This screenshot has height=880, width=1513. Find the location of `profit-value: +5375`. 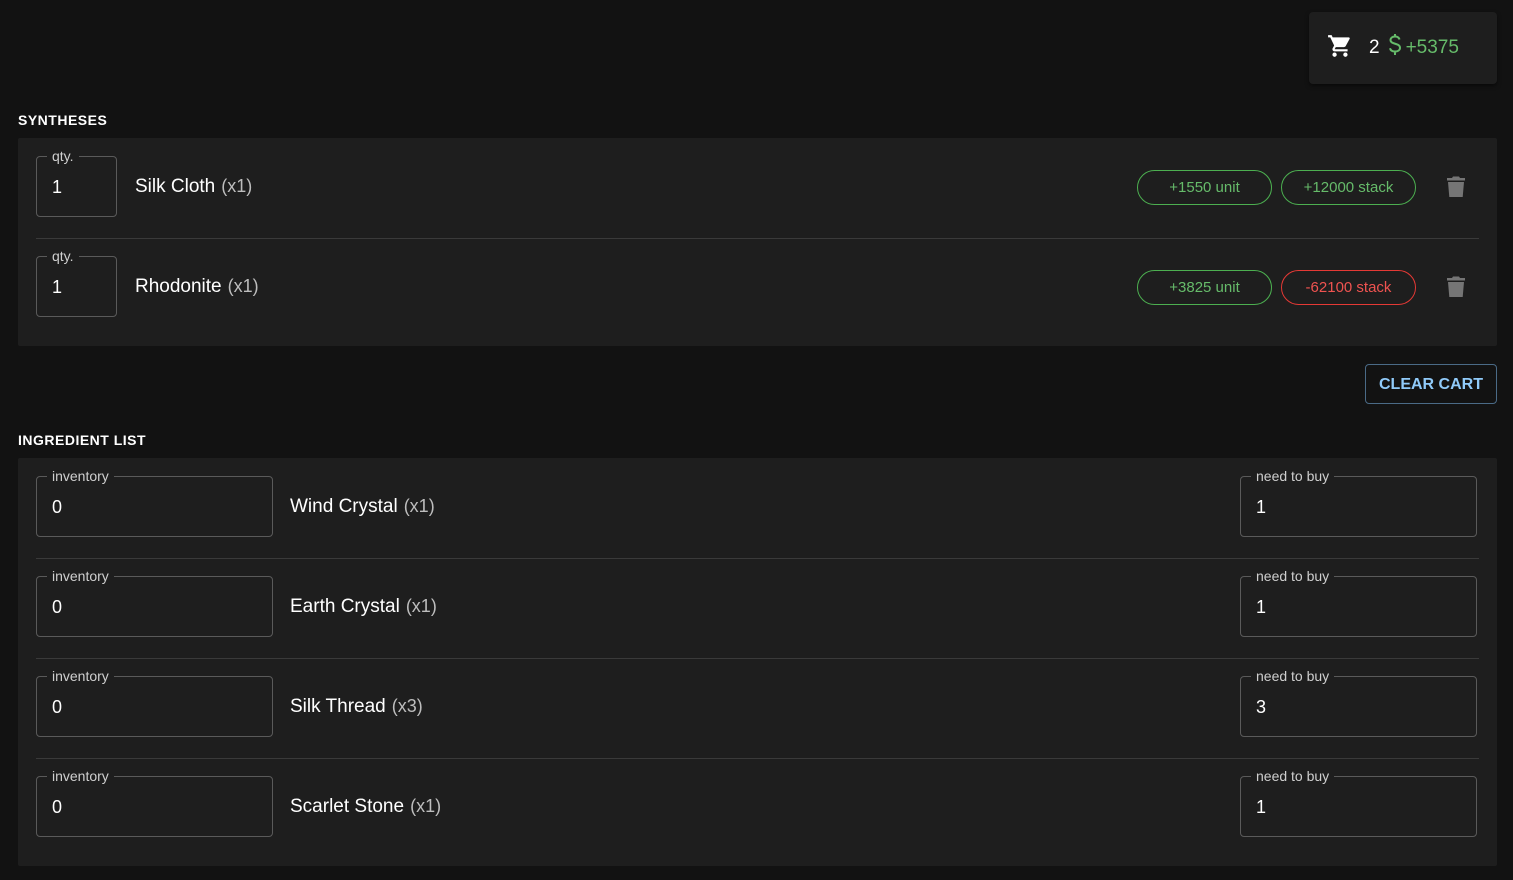

profit-value: +5375 is located at coordinates (1432, 47).